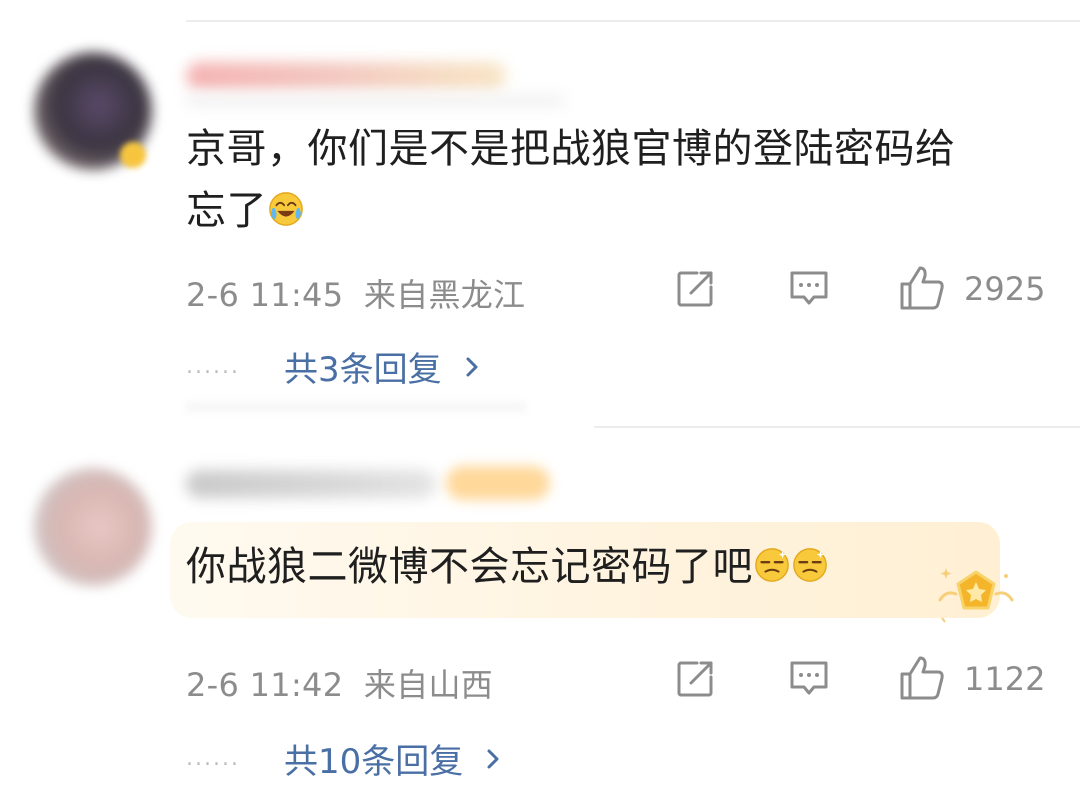 The width and height of the screenshot is (1080, 794). I want to click on star-medal-icon, so click(976, 595).